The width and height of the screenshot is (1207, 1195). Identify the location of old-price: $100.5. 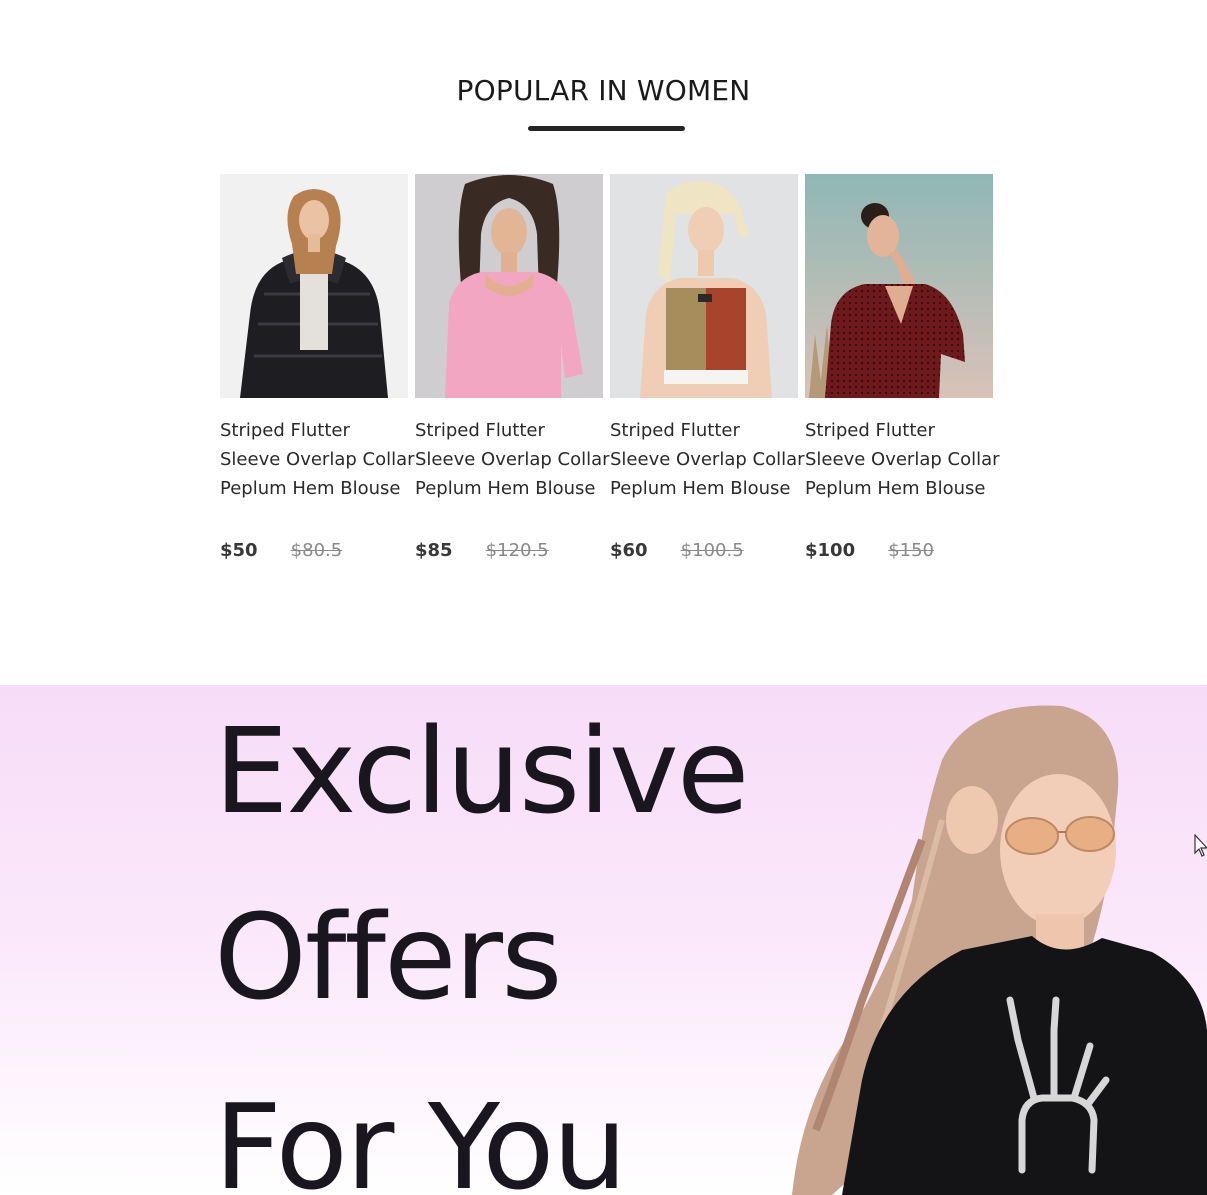
(712, 550).